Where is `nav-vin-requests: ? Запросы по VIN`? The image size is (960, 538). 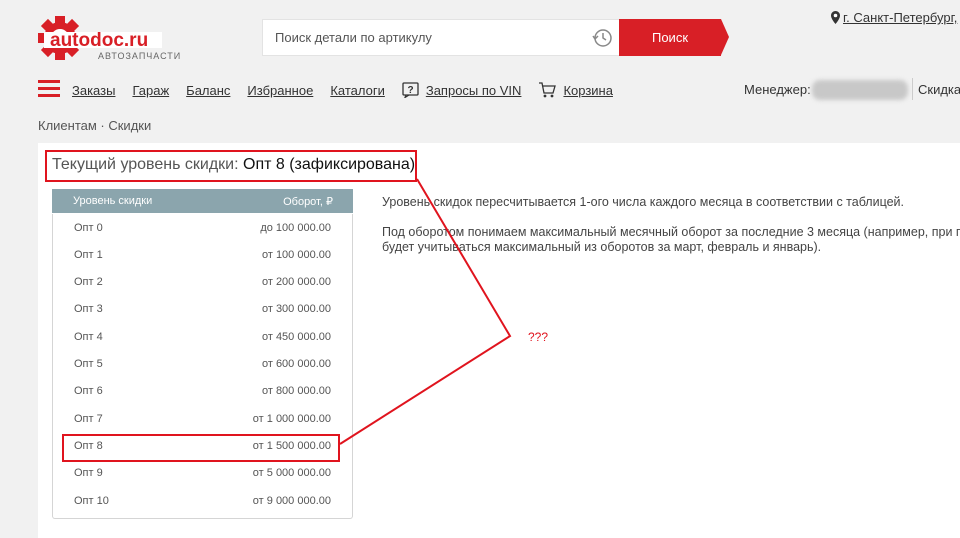
nav-vin-requests: ? Запросы по VIN is located at coordinates (461, 90).